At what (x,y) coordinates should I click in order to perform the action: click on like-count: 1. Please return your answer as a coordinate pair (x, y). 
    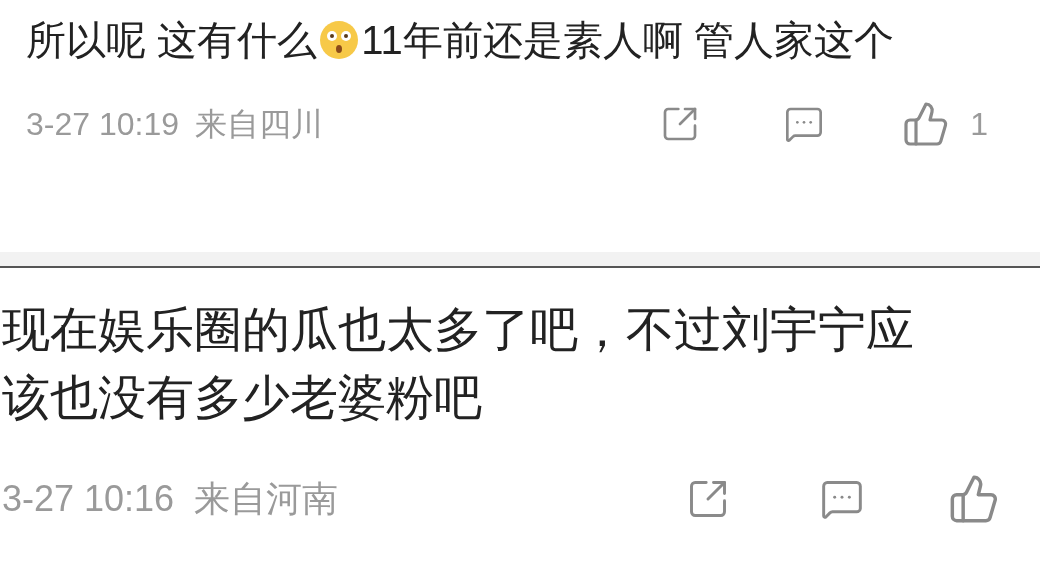
    Looking at the image, I should click on (979, 124).